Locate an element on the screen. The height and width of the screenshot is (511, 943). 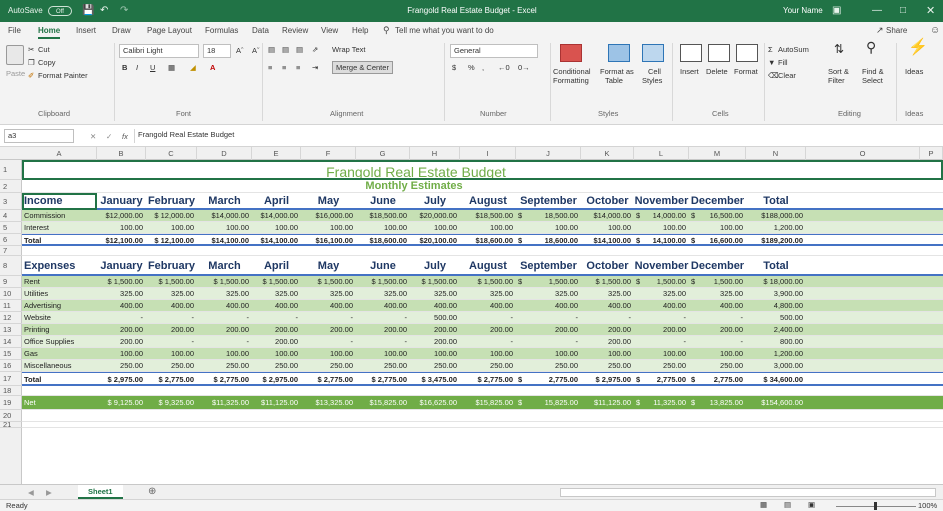
cancel-icon: ✕ is located at coordinates (93, 136).